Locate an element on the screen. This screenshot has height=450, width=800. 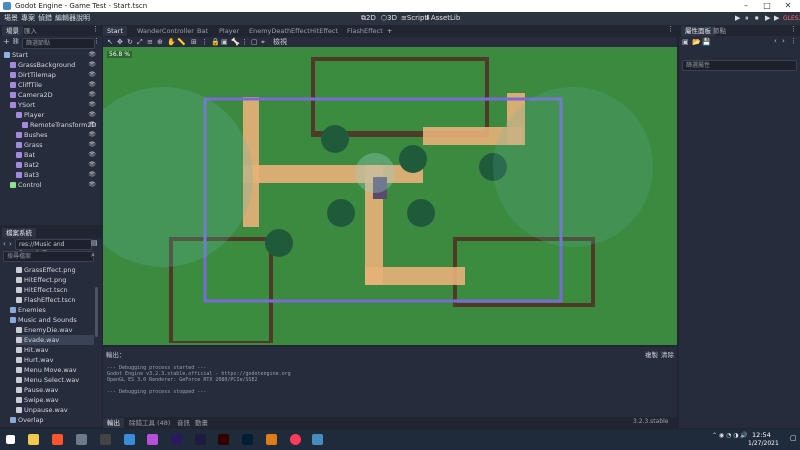
ruler-tool-icon: 📏 is located at coordinates (181, 42).